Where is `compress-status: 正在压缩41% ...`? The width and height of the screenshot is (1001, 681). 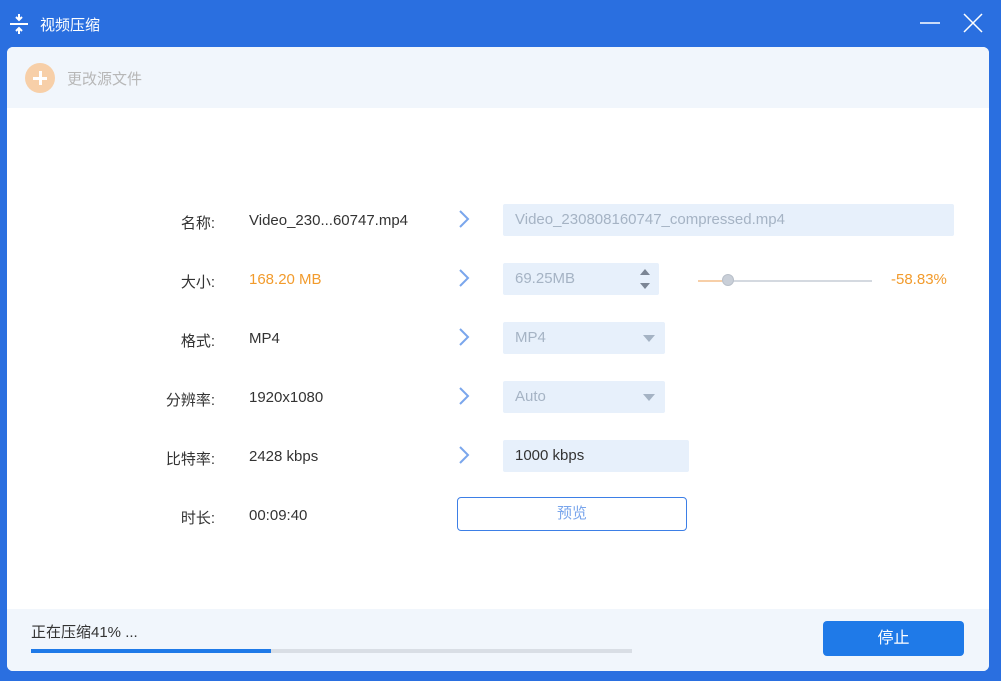 compress-status: 正在压缩41% ... is located at coordinates (84, 632).